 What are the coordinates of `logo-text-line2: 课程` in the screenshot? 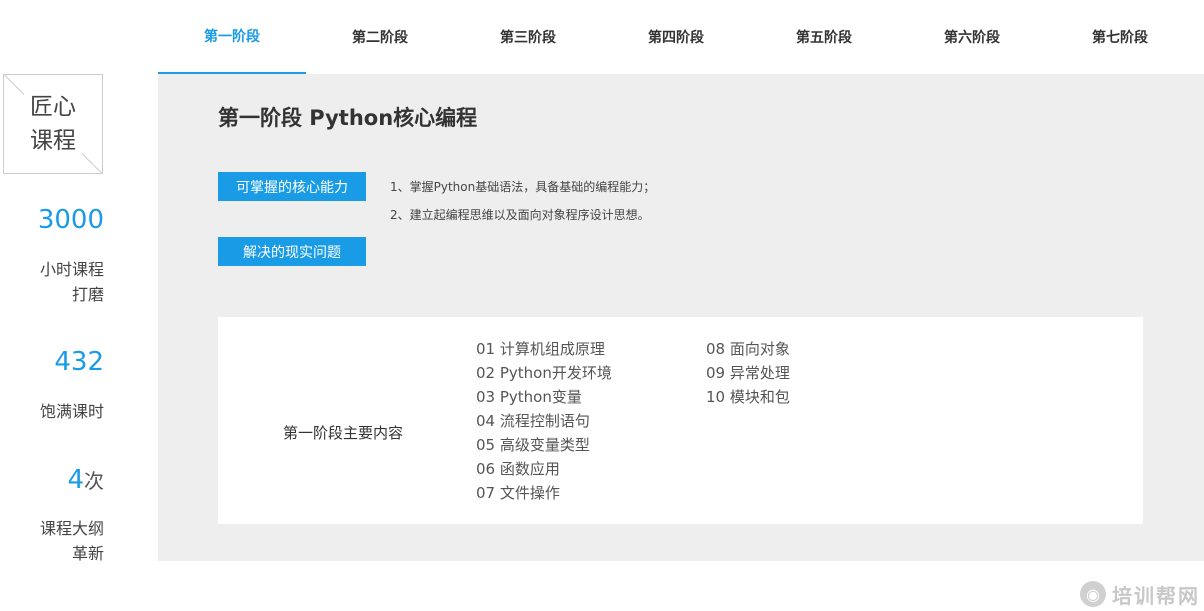 It's located at (53, 141).